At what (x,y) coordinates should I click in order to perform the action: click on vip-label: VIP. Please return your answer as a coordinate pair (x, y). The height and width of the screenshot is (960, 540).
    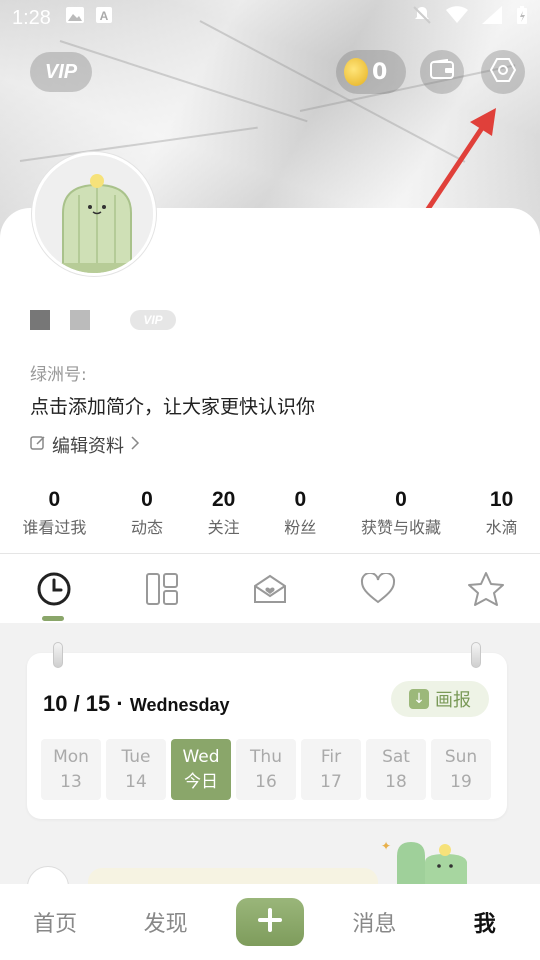
    Looking at the image, I should click on (61, 71).